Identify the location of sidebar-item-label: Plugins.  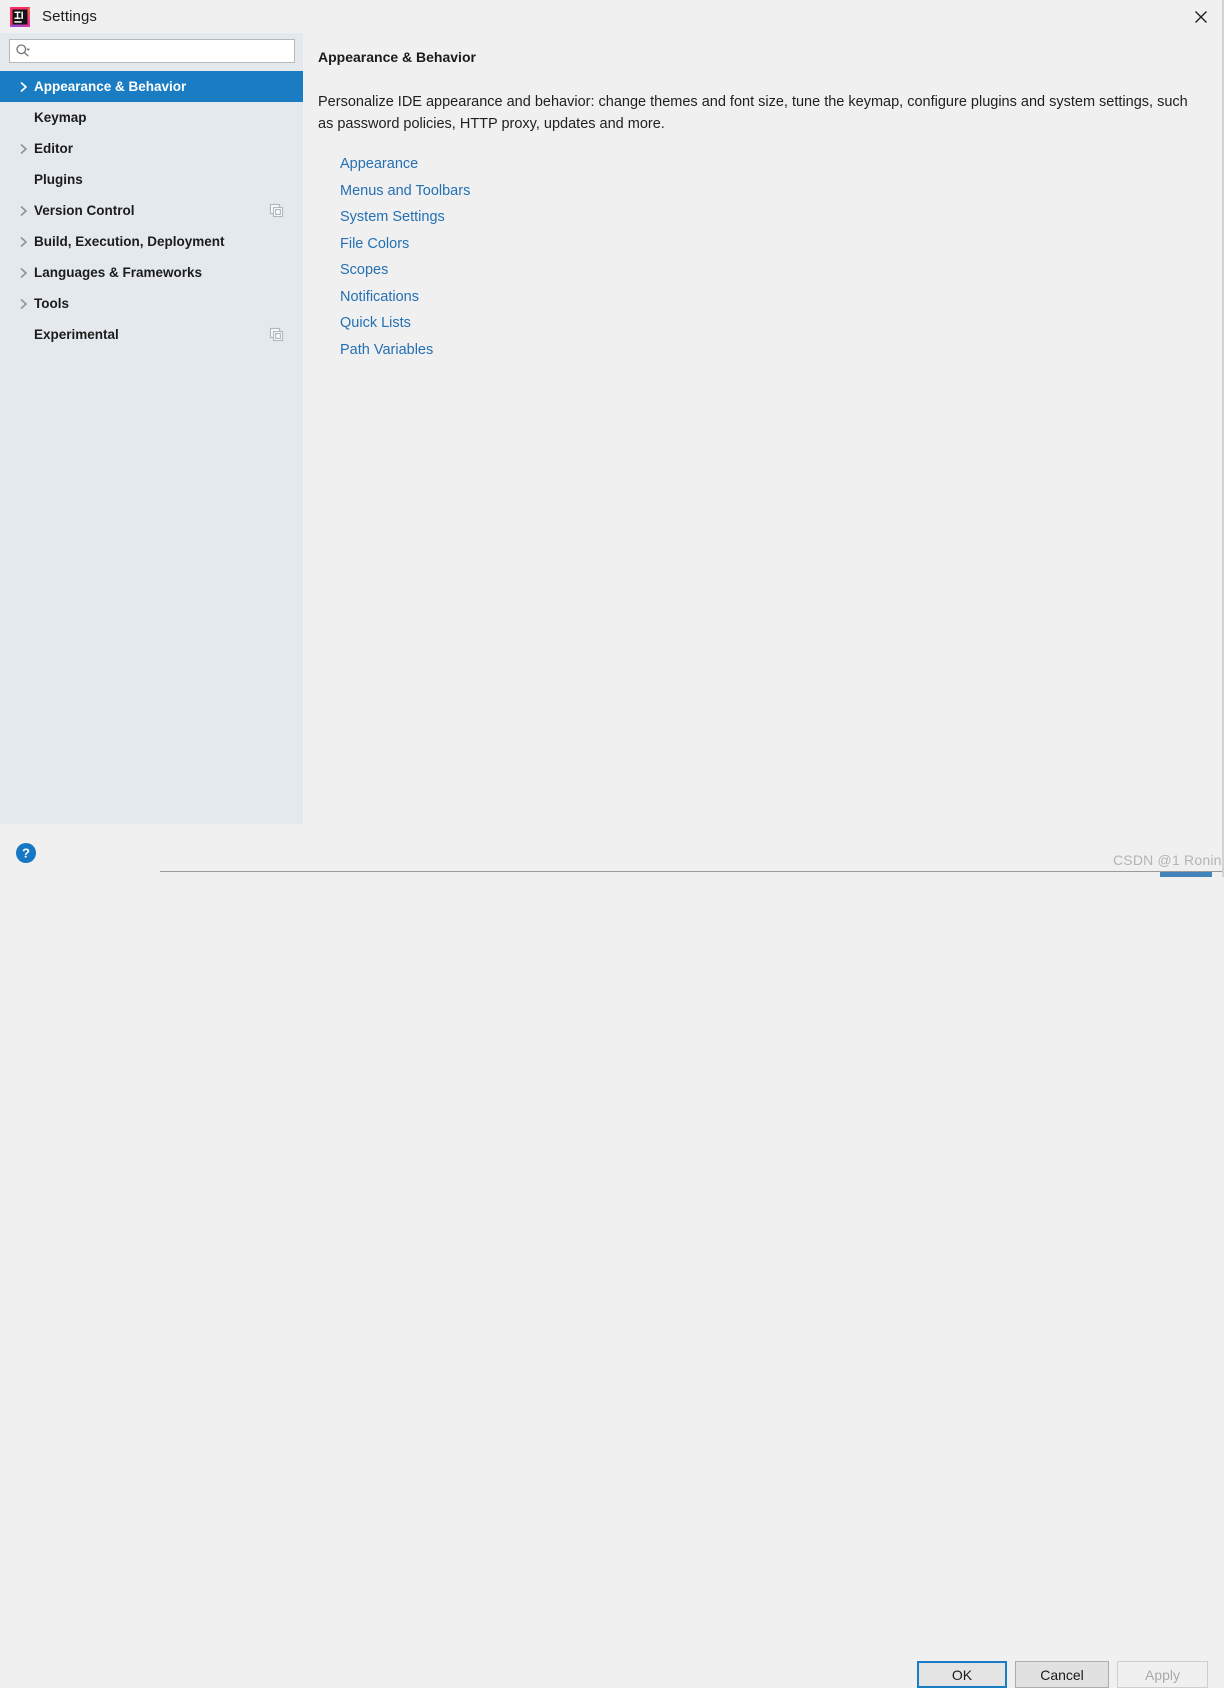
(58, 179).